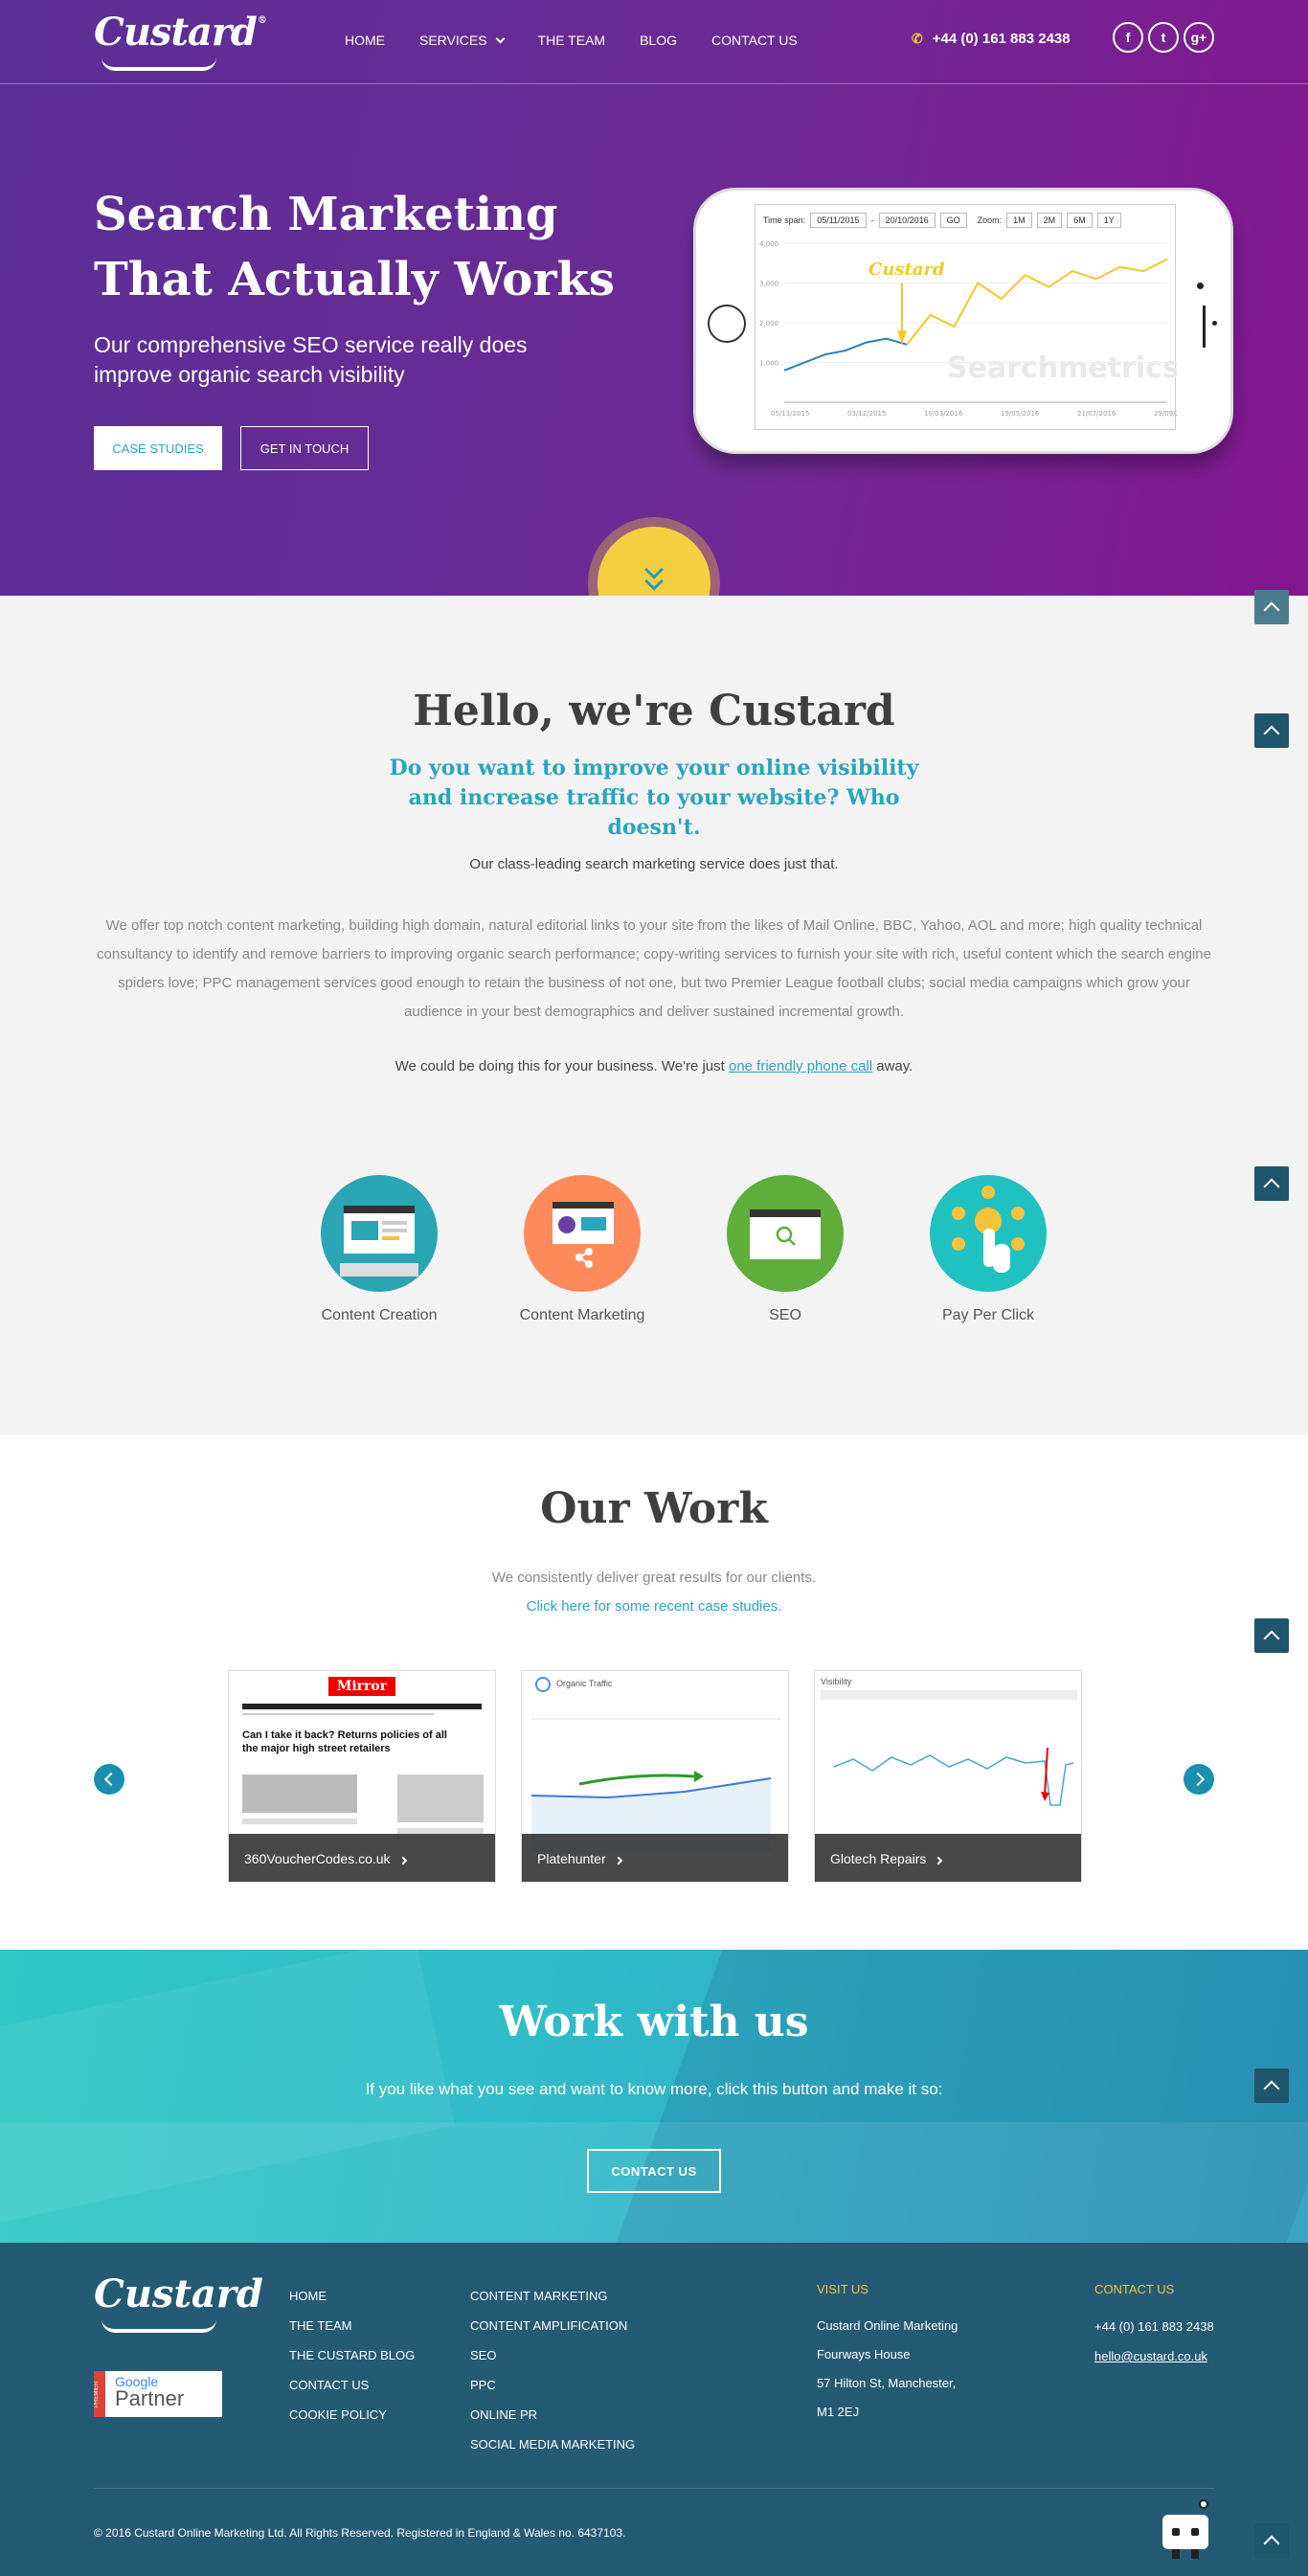 The width and height of the screenshot is (1308, 2576). I want to click on series-line, so click(1037, 302).